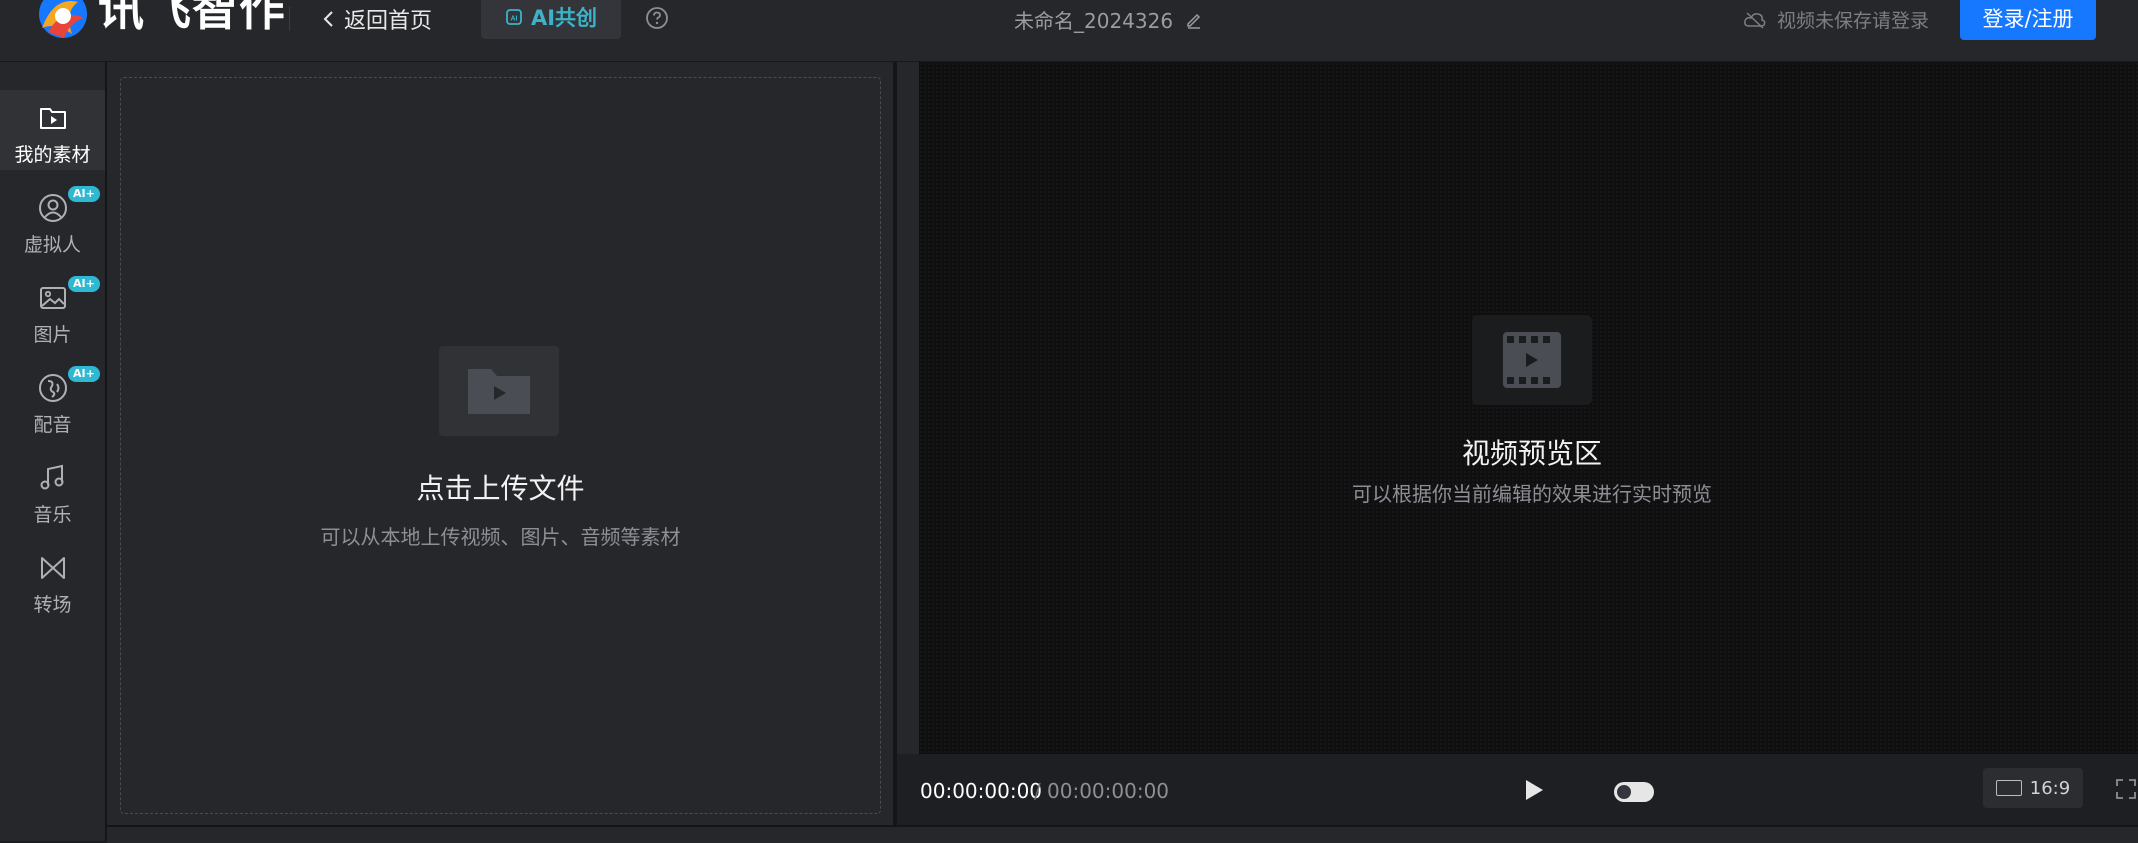 This screenshot has height=843, width=2138. I want to click on back-home-button: 返回首页, so click(377, 19).